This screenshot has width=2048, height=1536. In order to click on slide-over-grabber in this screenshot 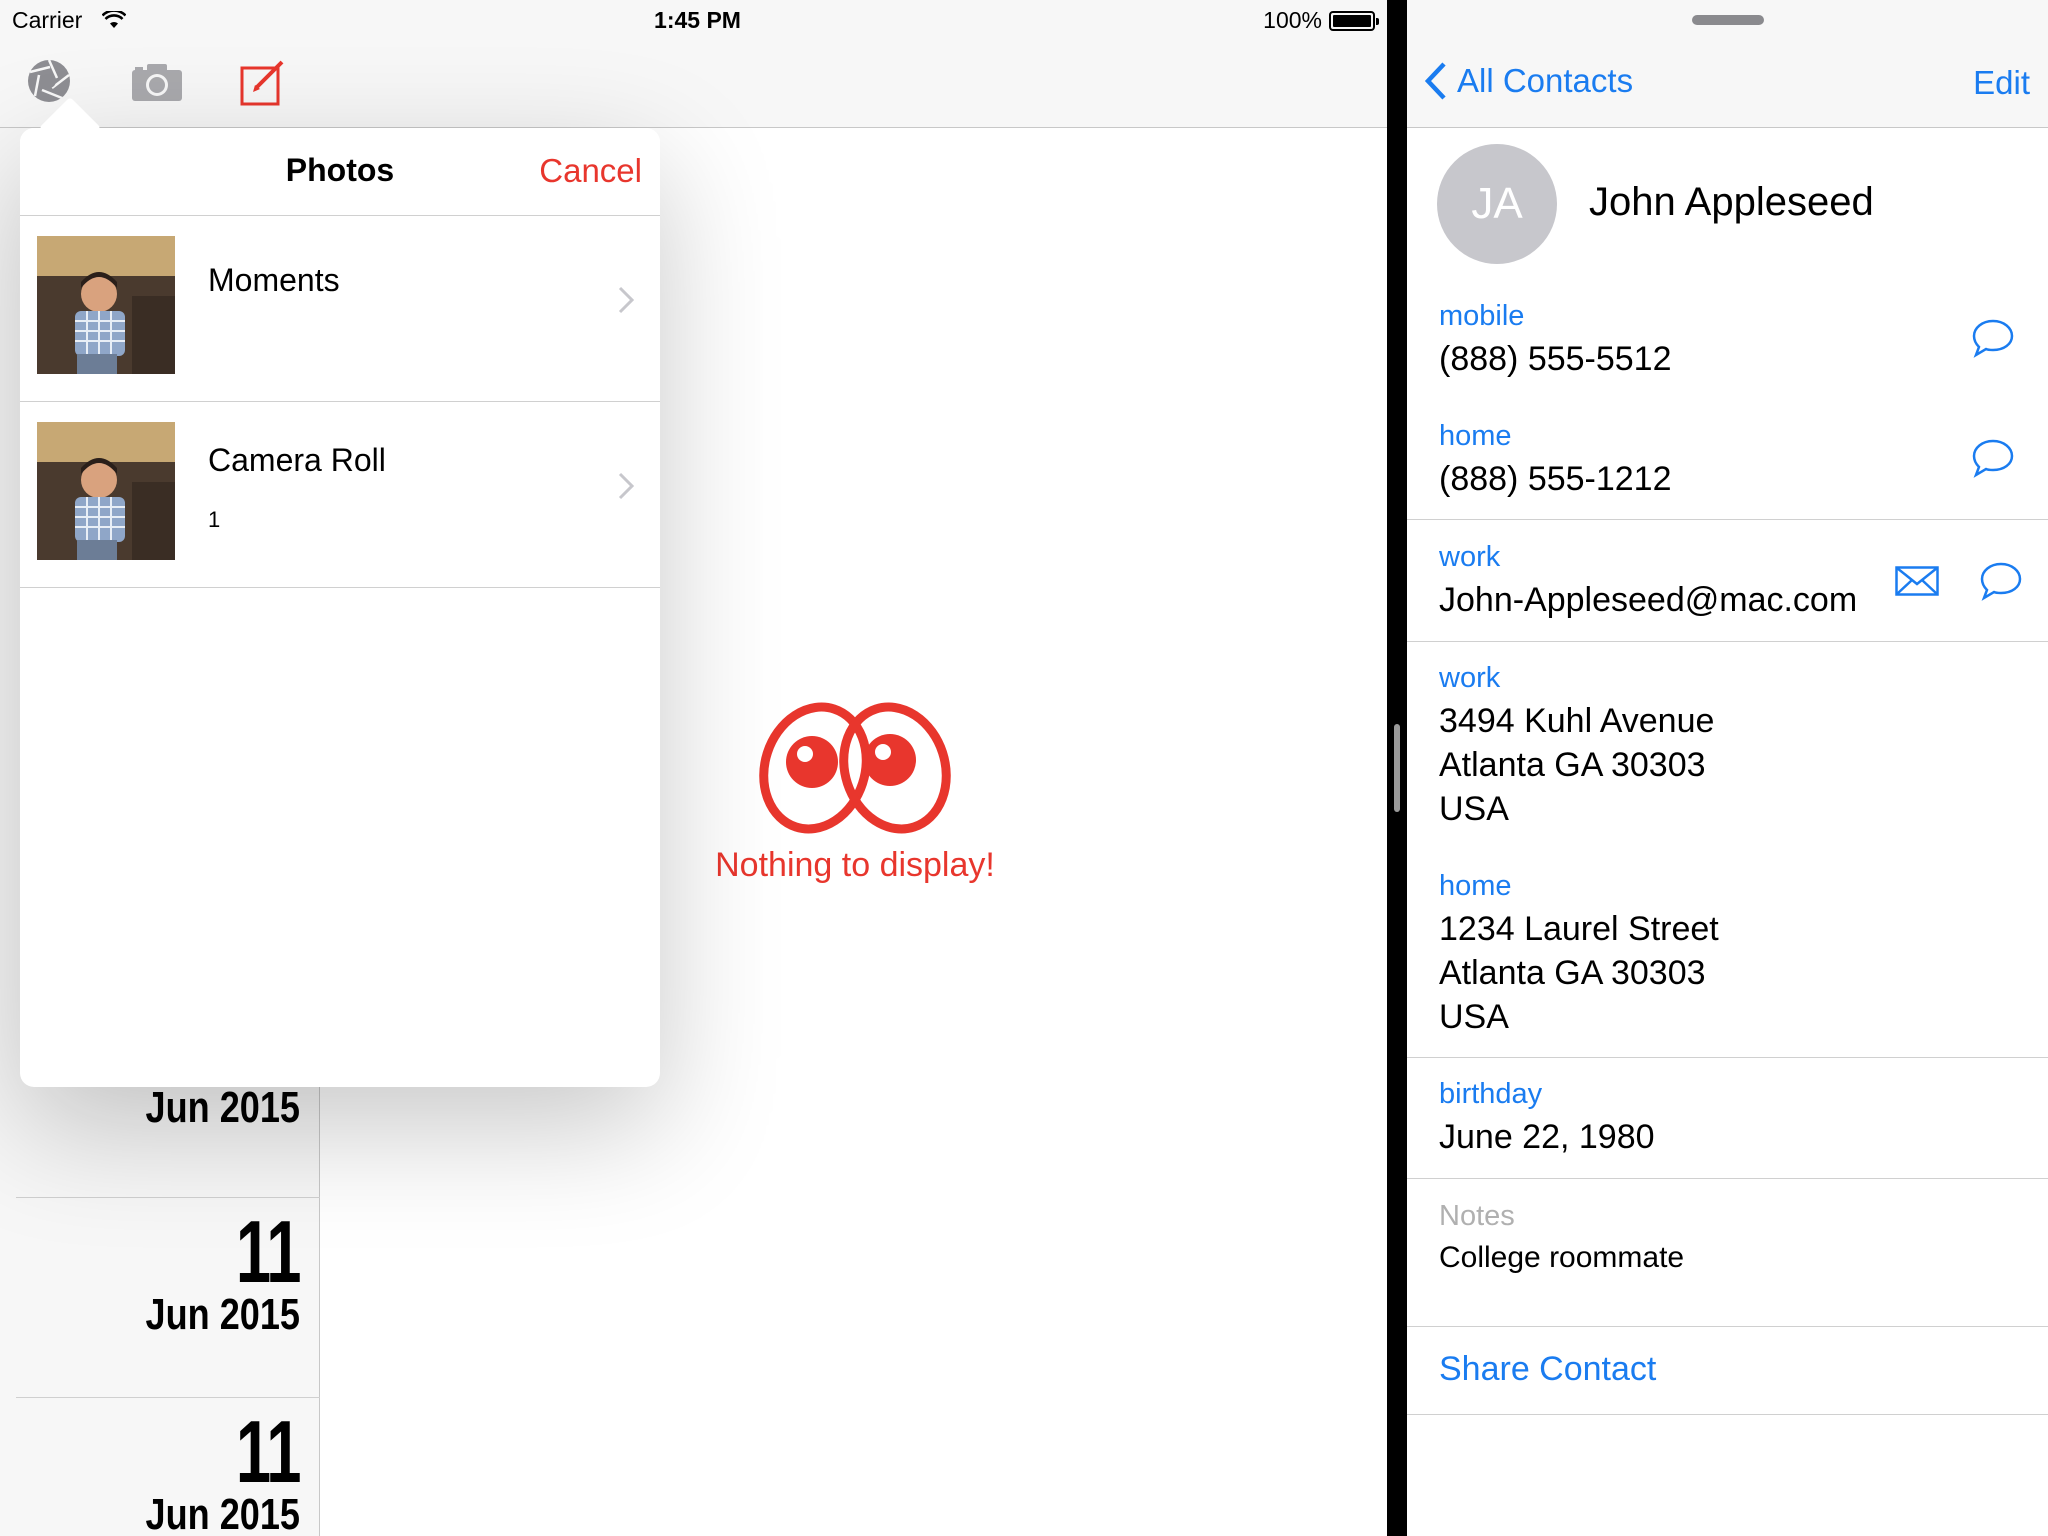, I will do `click(1728, 20)`.